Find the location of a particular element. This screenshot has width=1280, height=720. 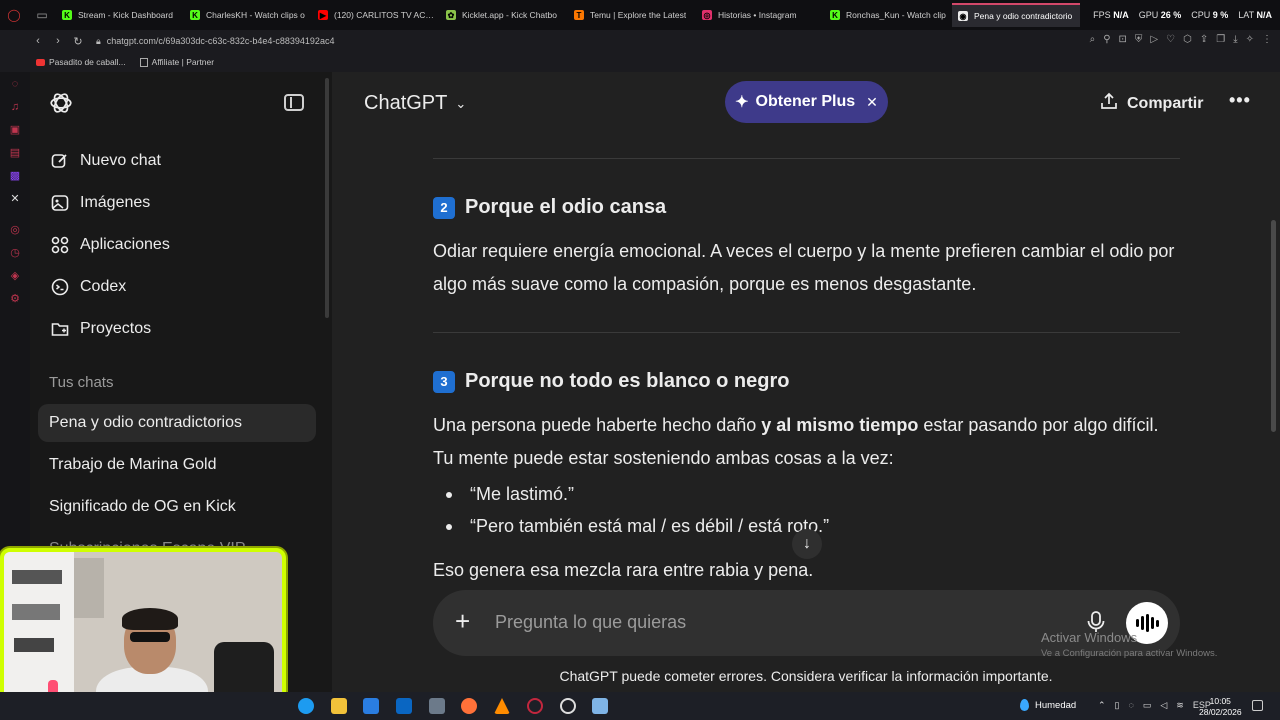

sidebar-toggle-icon is located at coordinates (294, 102).